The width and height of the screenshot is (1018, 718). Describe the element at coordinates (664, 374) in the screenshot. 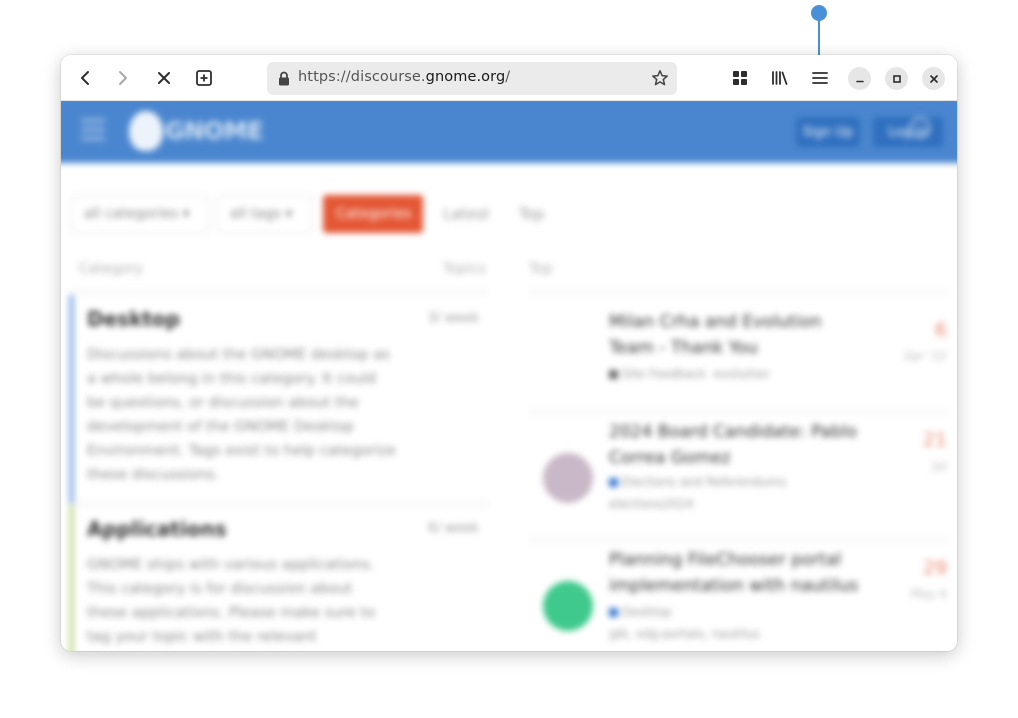

I see `topic-category: Site Feedback` at that location.